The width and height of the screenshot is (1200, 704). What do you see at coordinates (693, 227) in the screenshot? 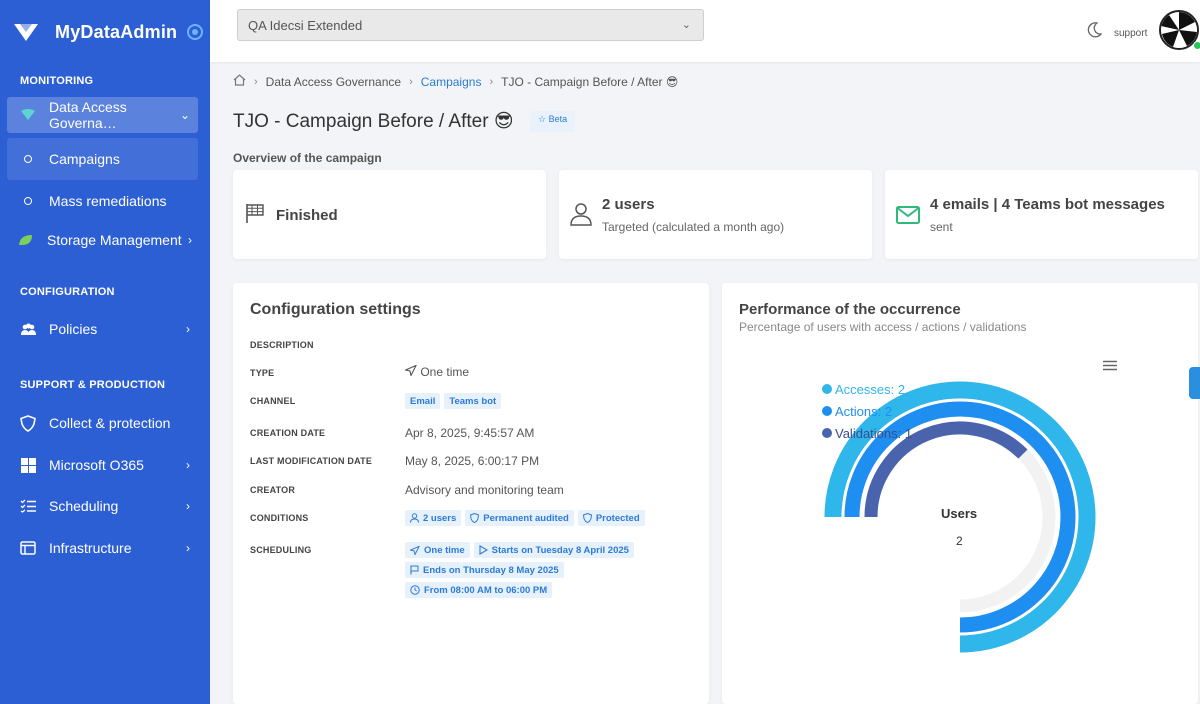
I see `users-subtitle: Targeted (calculated a month ago)` at bounding box center [693, 227].